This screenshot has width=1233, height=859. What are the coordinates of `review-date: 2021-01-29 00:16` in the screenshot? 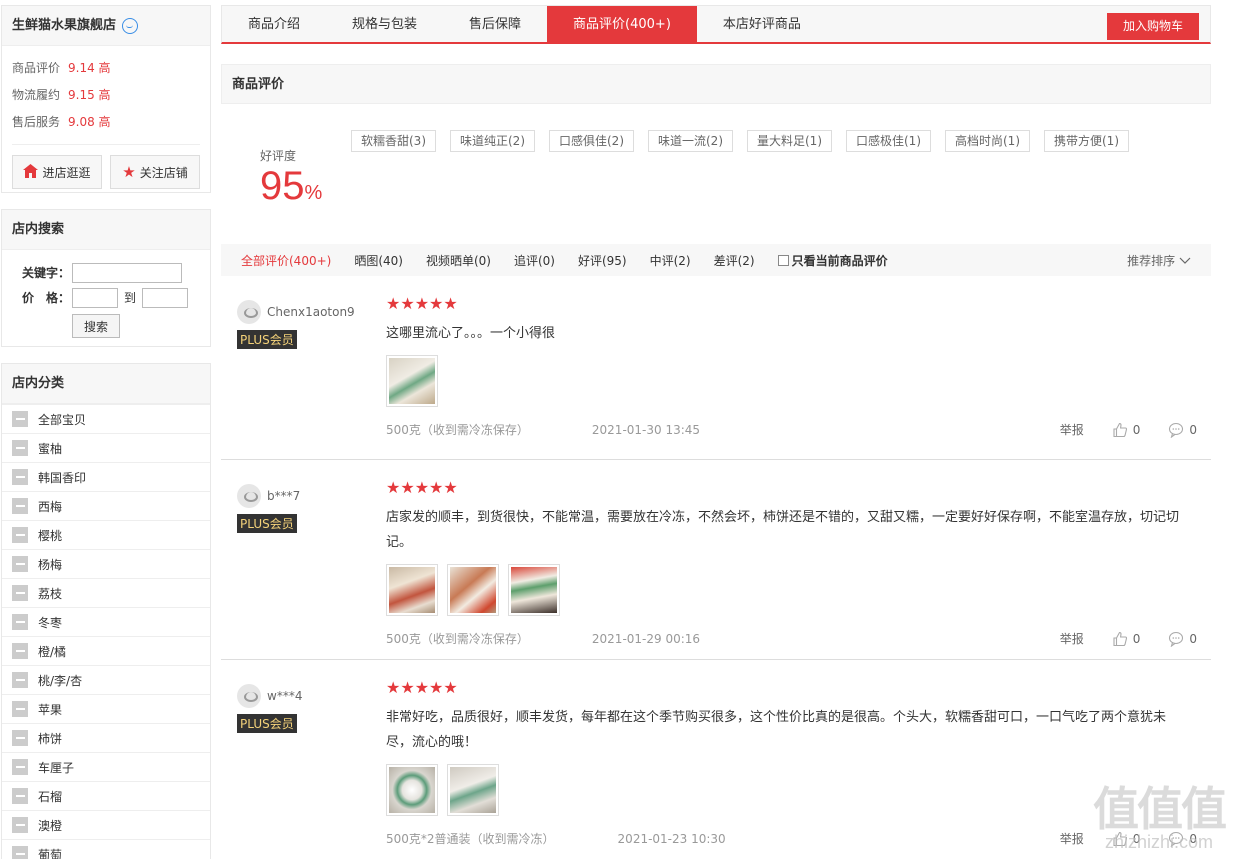 It's located at (646, 639).